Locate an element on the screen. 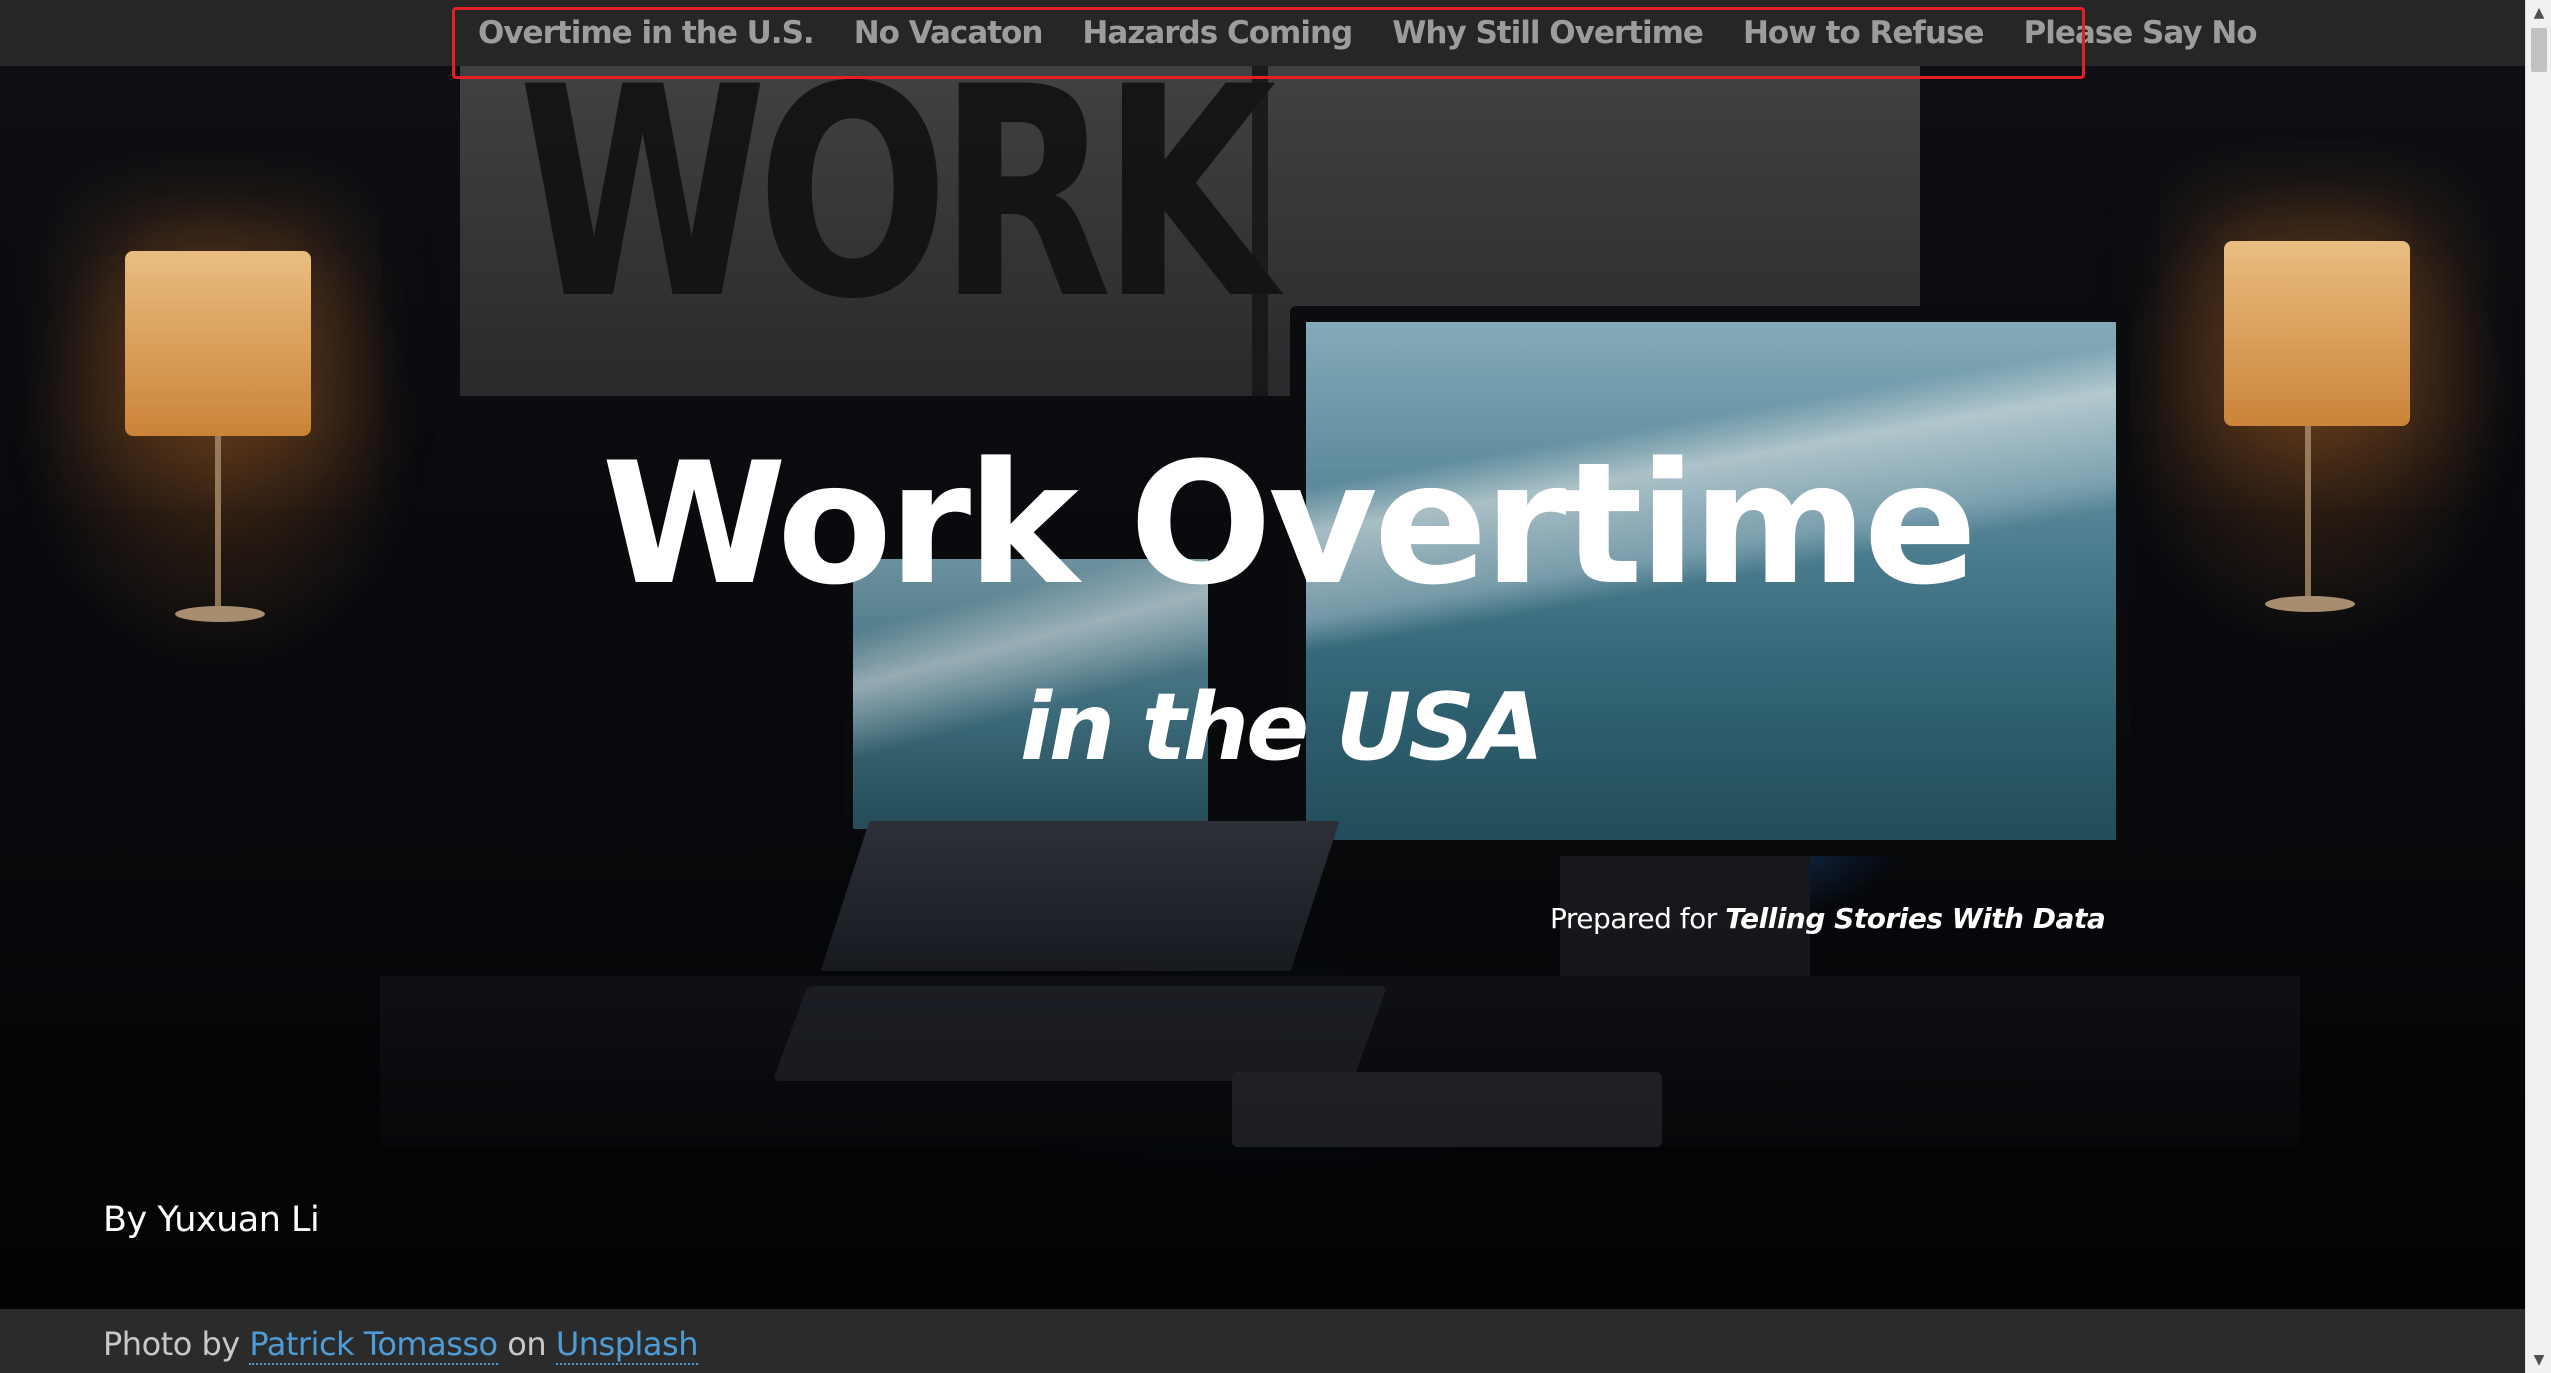 The height and width of the screenshot is (1373, 2551). prepared-for-course: Telling Stories With Data is located at coordinates (1915, 918).